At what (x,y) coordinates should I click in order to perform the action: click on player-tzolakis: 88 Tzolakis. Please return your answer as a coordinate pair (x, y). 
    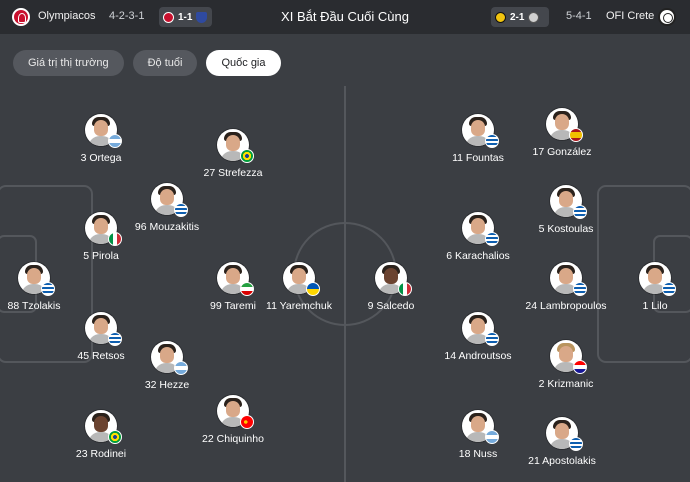
    Looking at the image, I should click on (44, 287).